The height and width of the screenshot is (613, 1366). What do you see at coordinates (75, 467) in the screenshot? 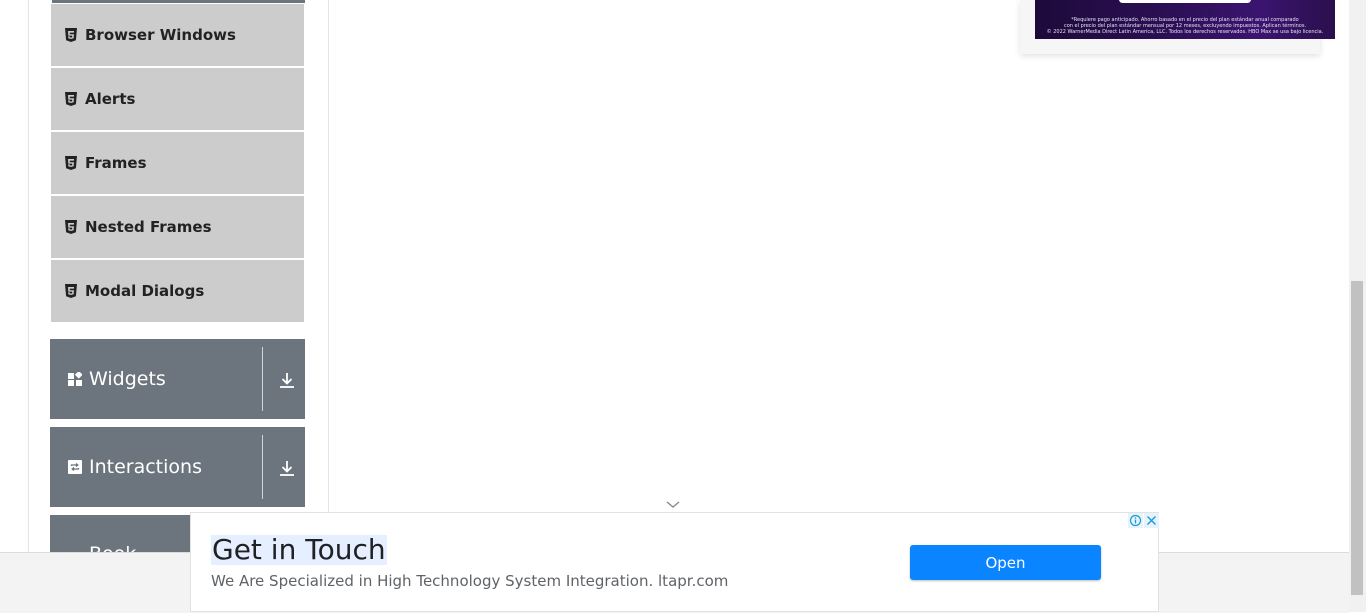
I see `interactions-icon` at bounding box center [75, 467].